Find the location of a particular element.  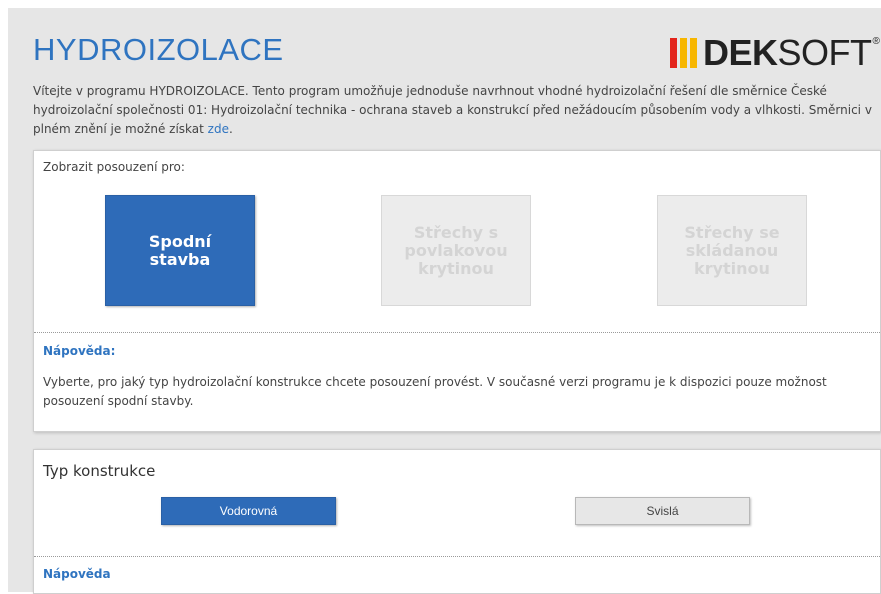

logo-bar-red is located at coordinates (673, 53).